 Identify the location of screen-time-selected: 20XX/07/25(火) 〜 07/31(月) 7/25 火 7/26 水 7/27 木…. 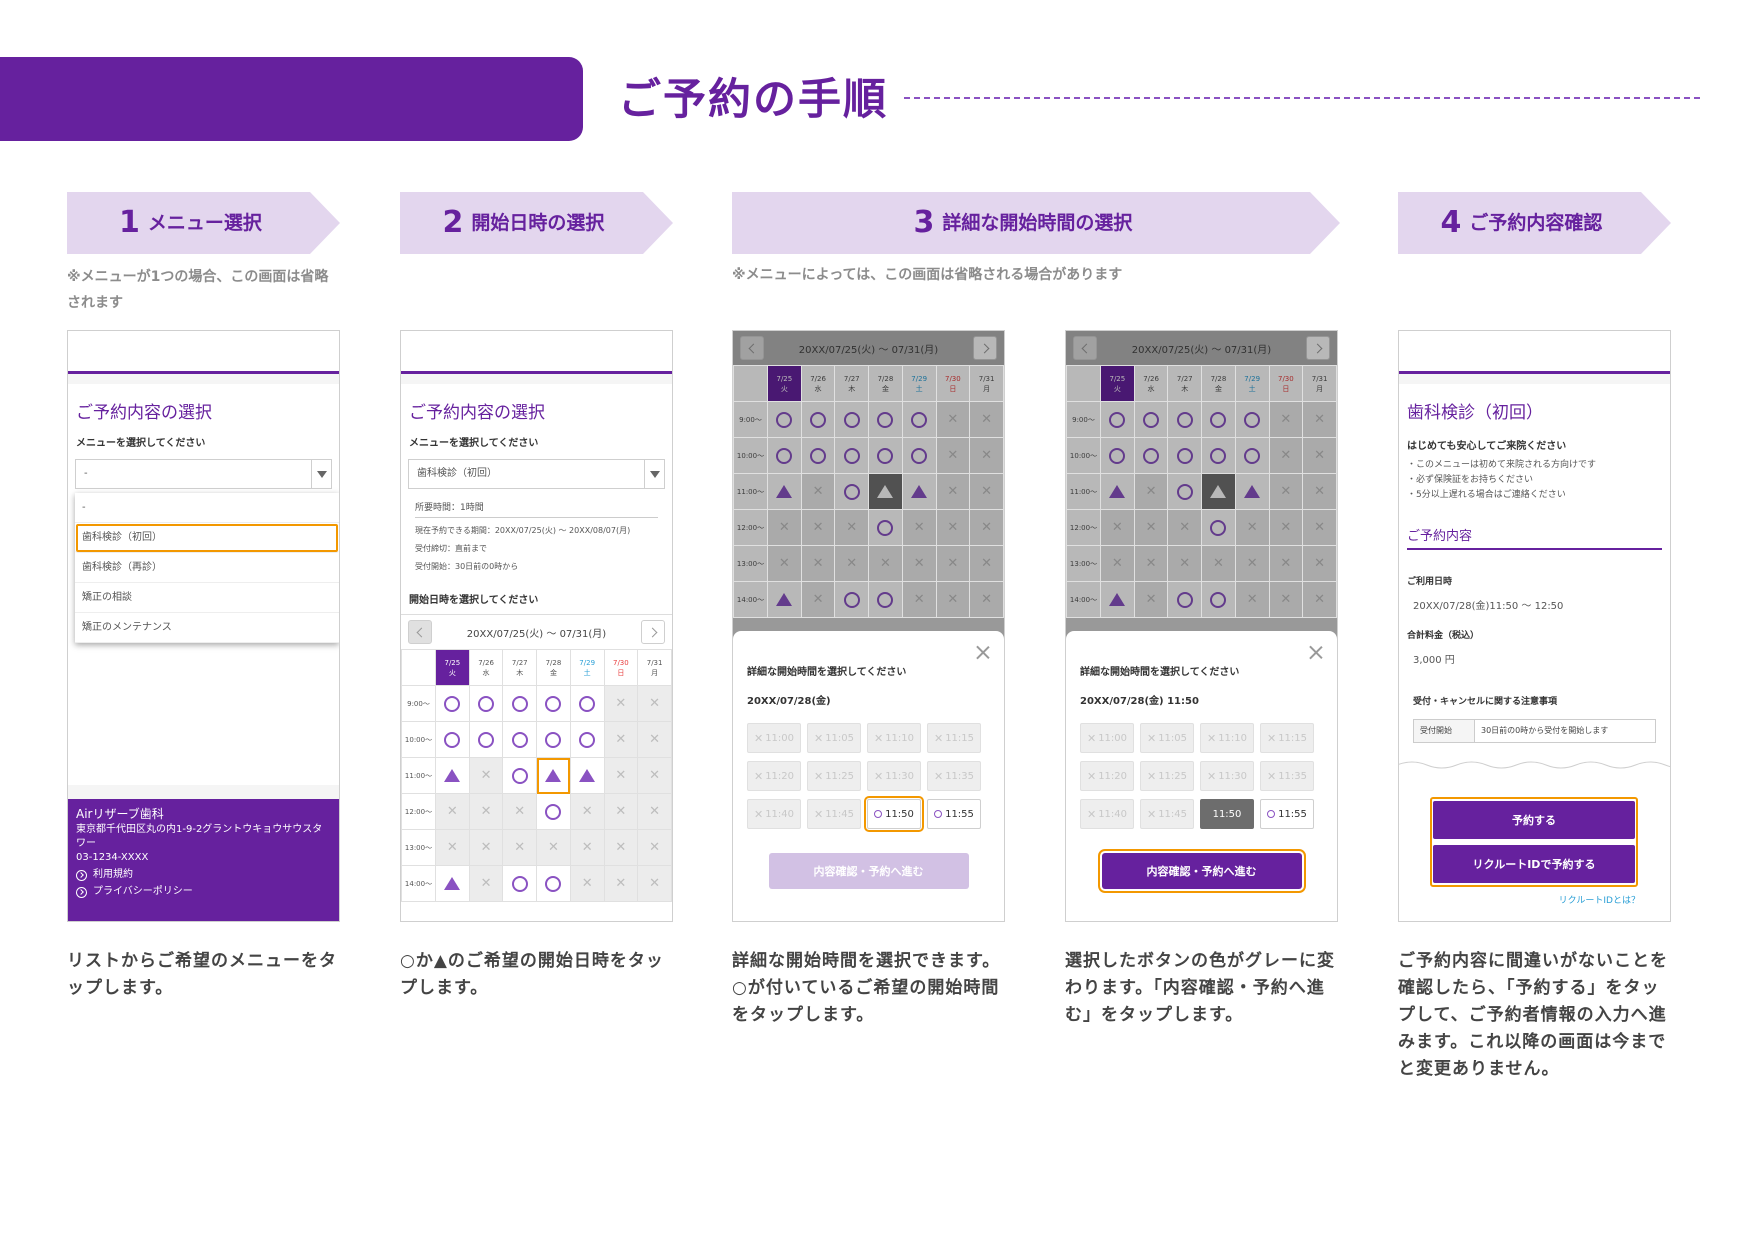
(1201, 626).